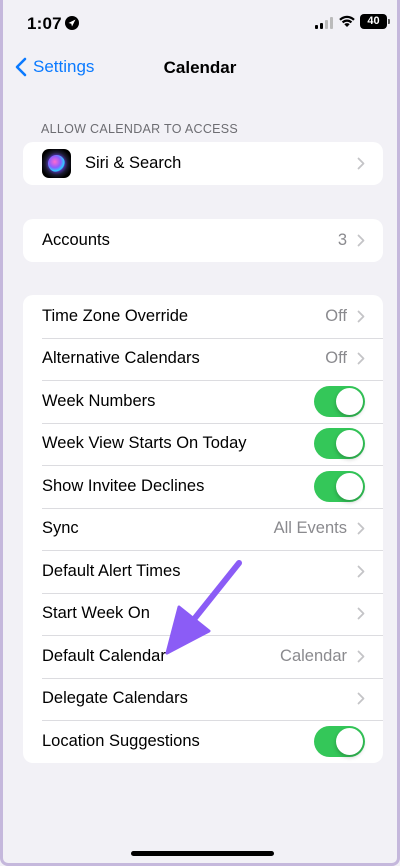 The width and height of the screenshot is (400, 866). Describe the element at coordinates (324, 23) in the screenshot. I see `cellular-signal-icon` at that location.